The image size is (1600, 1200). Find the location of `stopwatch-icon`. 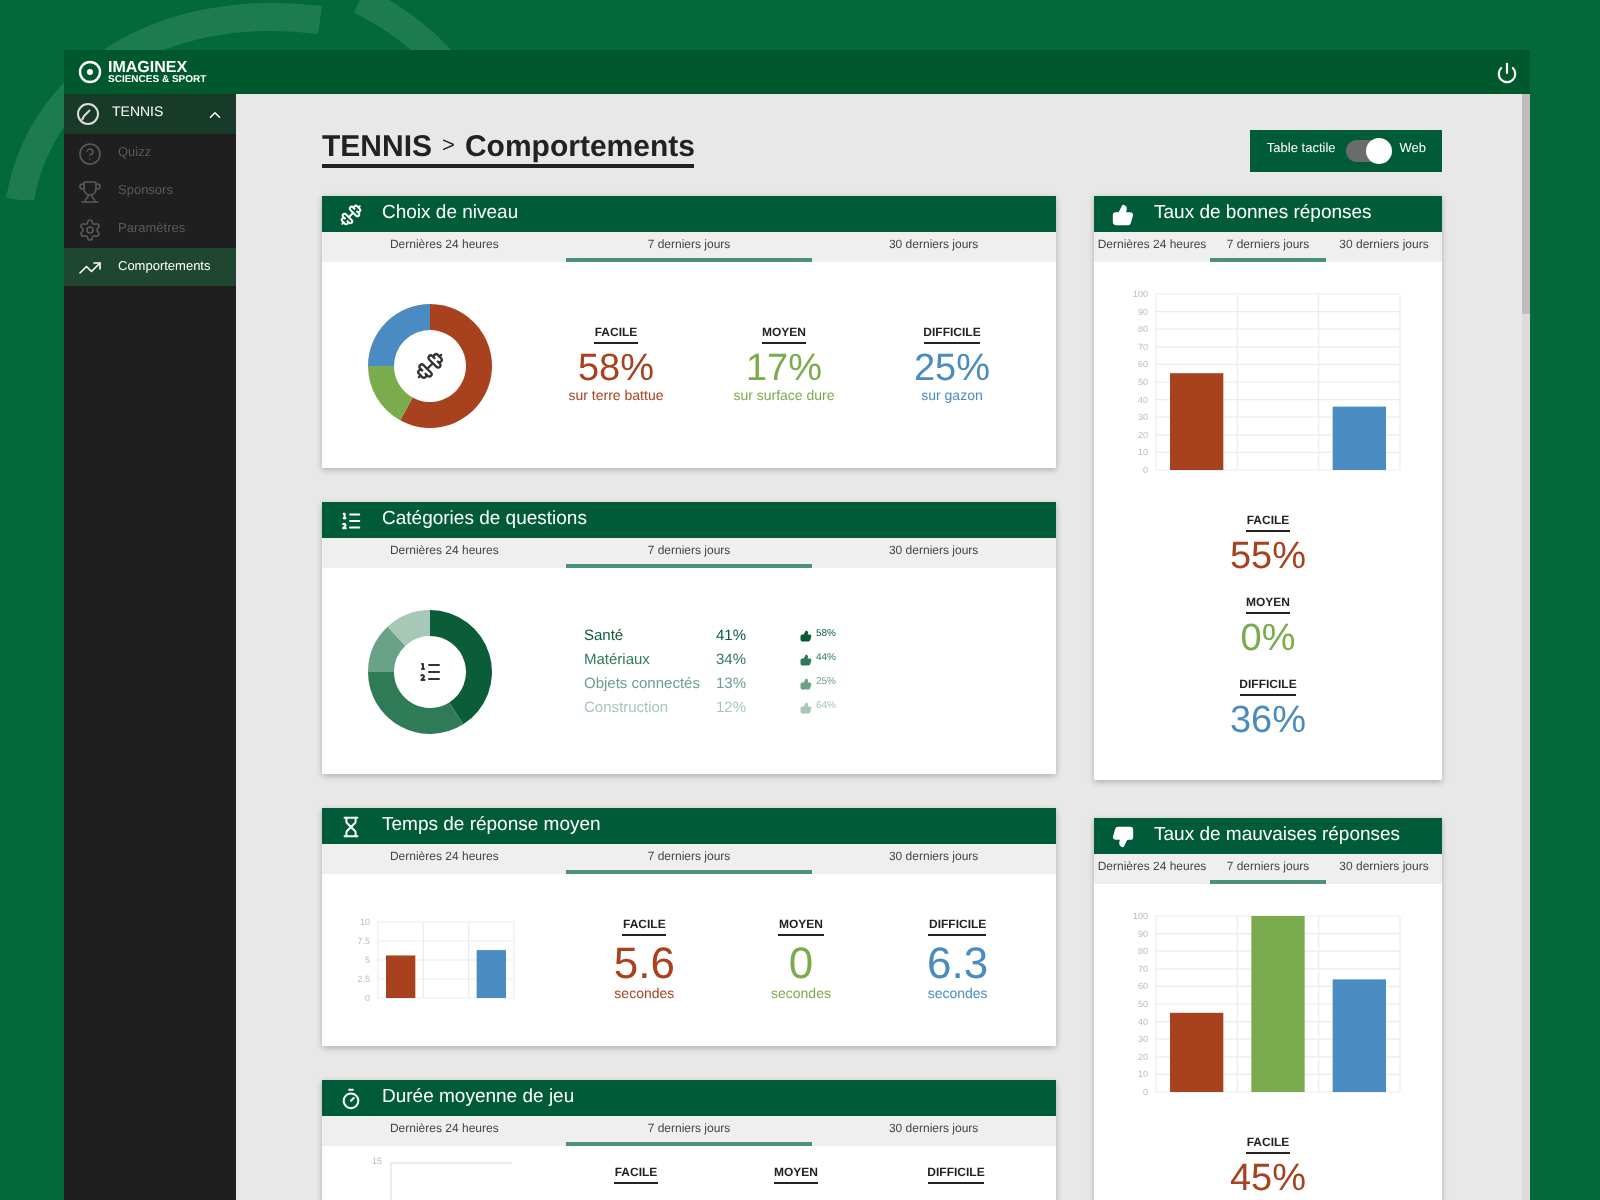

stopwatch-icon is located at coordinates (351, 1098).